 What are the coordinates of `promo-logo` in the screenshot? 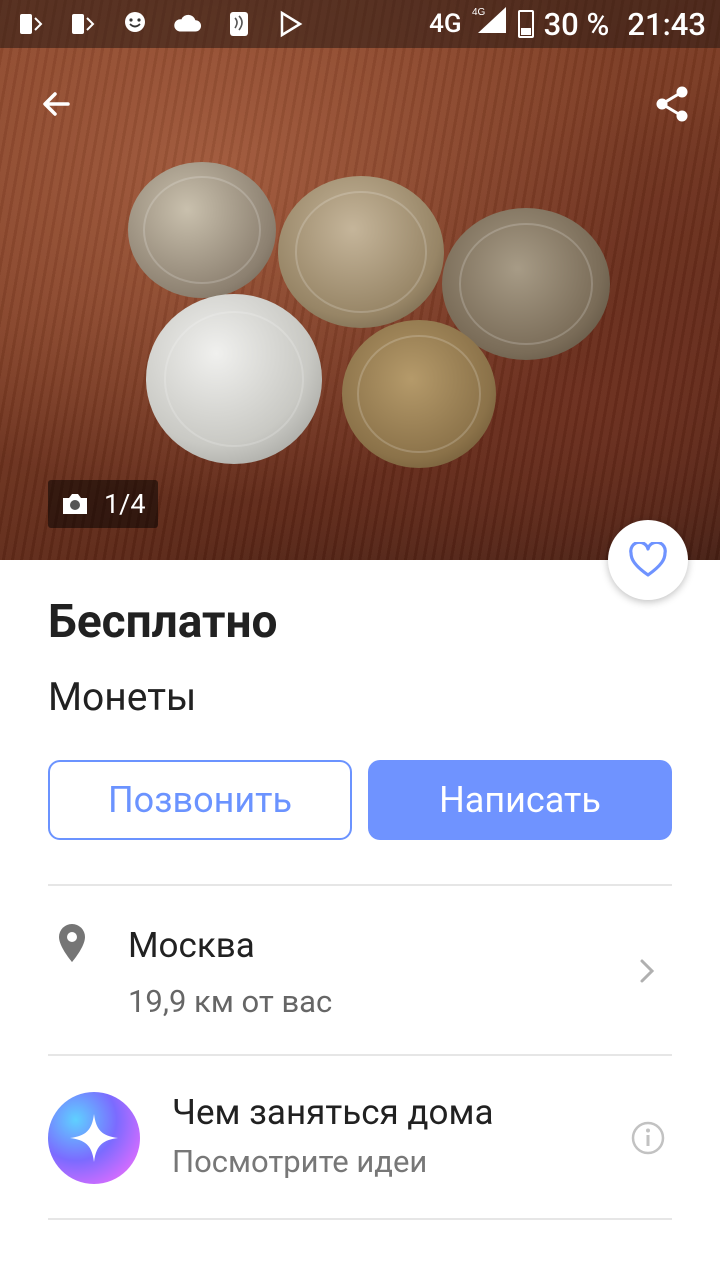 It's located at (94, 1138).